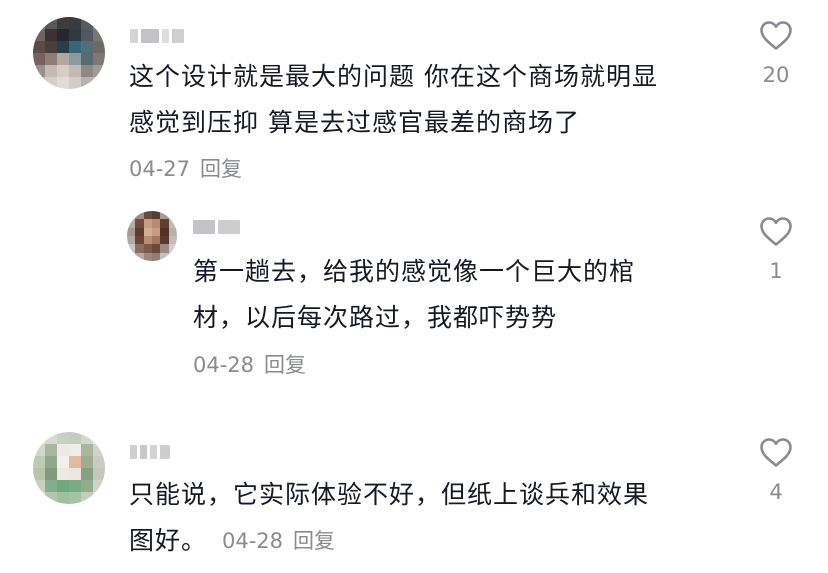  Describe the element at coordinates (414, 271) in the screenshot. I see `comment-text-line: 第一趟去，给我的感觉像一个巨大的棺` at that location.